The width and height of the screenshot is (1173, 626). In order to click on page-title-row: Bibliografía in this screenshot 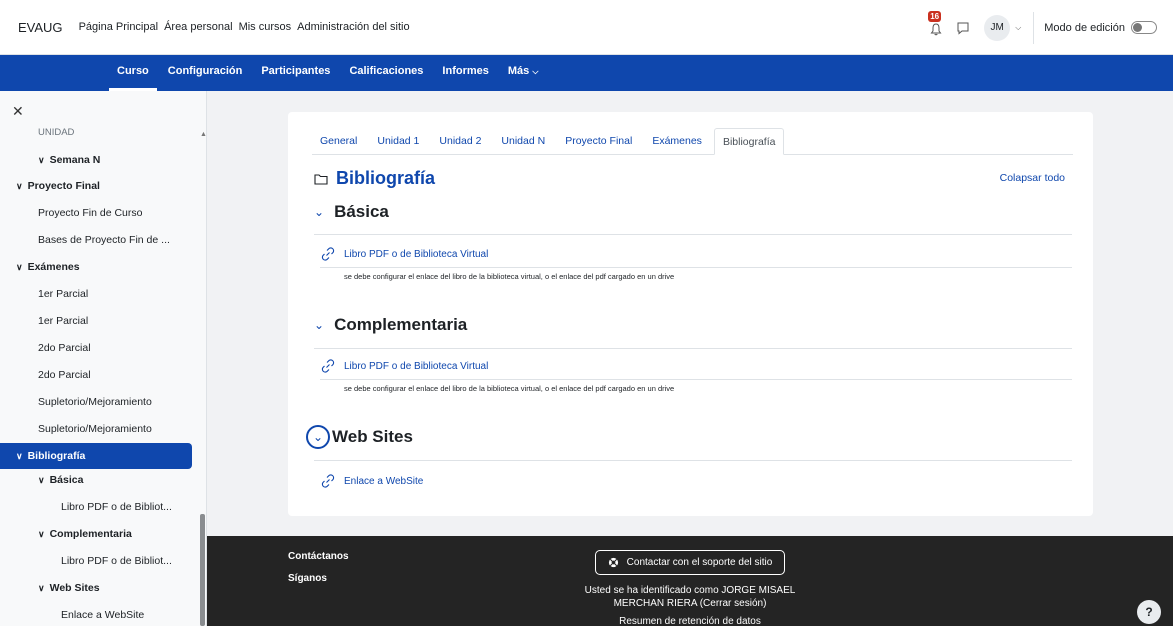, I will do `click(374, 178)`.